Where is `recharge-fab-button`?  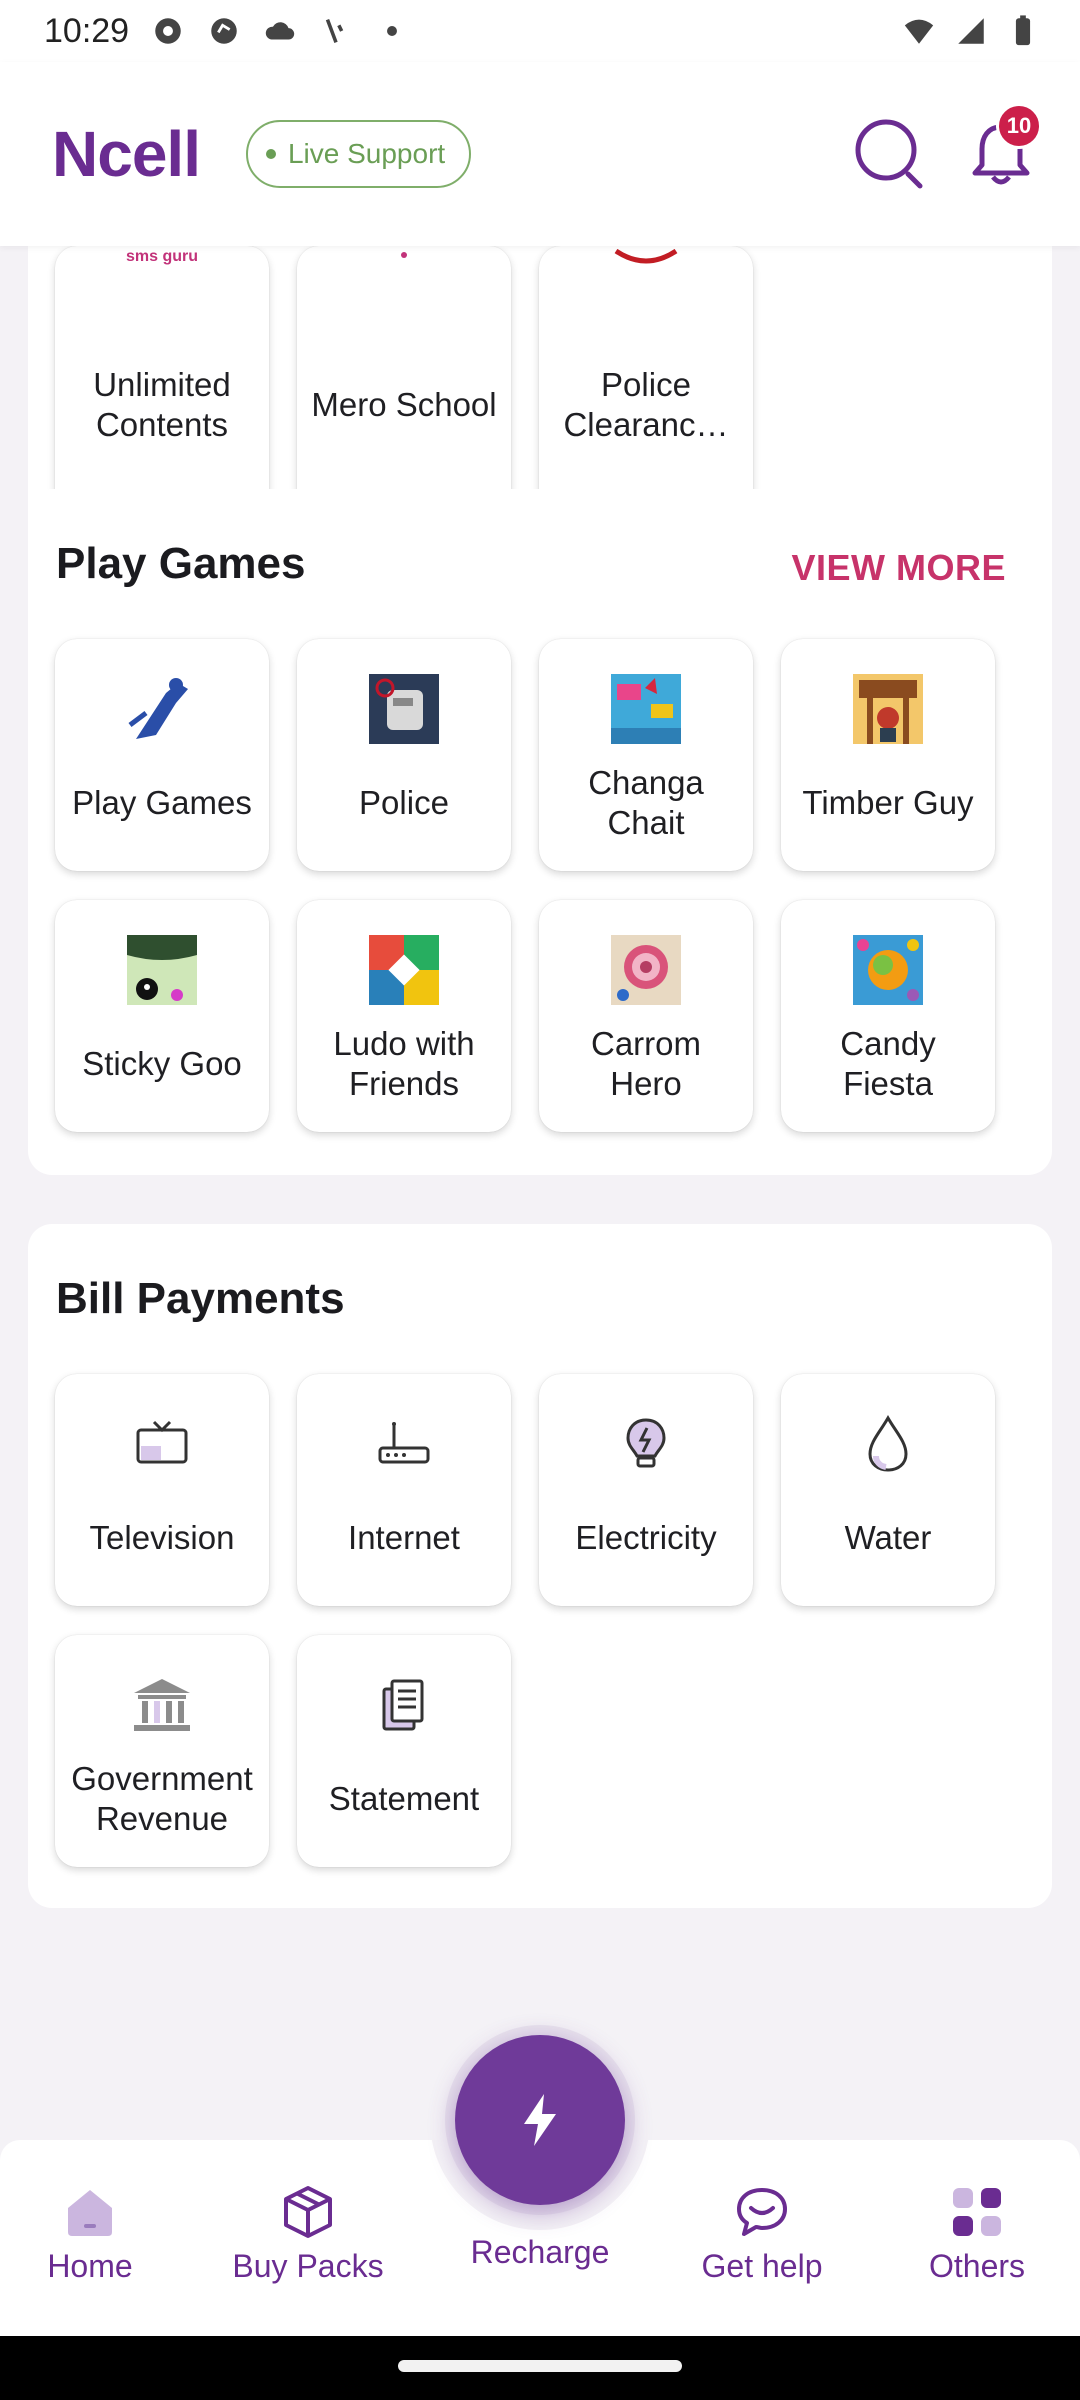 recharge-fab-button is located at coordinates (540, 2120).